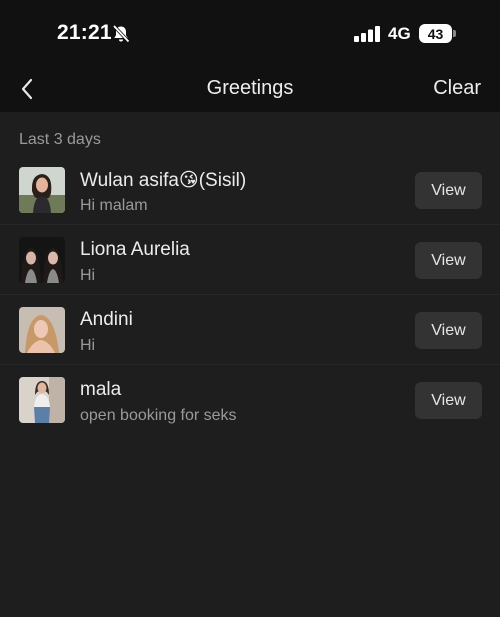 This screenshot has height=617, width=500. I want to click on sender-name: mala, so click(101, 389).